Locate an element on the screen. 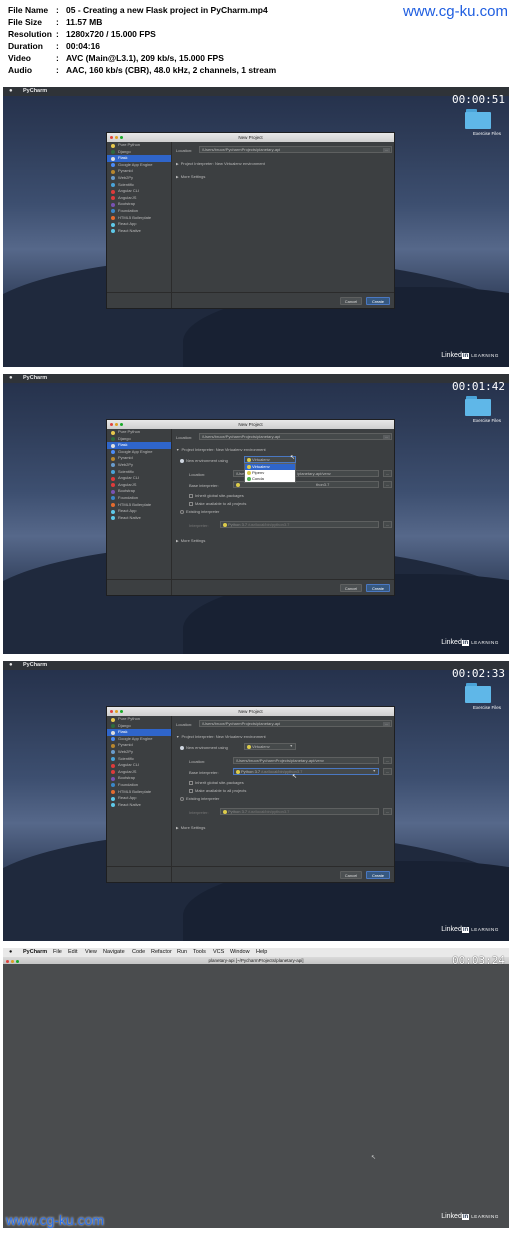 The height and width of the screenshot is (1234, 512). environment-tool-select: Virtualenv is located at coordinates (270, 459).